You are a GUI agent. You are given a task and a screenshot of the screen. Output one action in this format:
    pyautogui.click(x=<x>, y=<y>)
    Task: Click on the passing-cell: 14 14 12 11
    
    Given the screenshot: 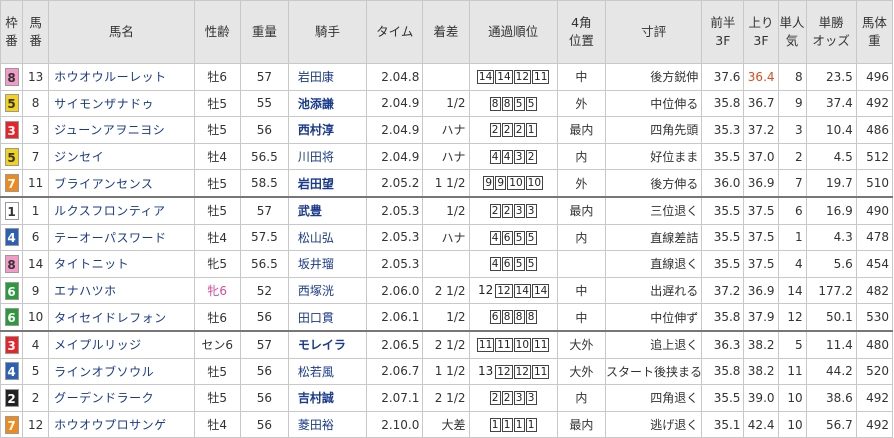 What is the action you would take?
    pyautogui.click(x=513, y=77)
    